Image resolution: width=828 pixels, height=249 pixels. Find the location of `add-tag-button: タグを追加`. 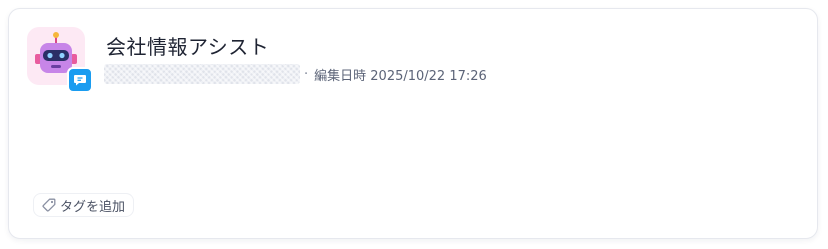

add-tag-button: タグを追加 is located at coordinates (84, 205).